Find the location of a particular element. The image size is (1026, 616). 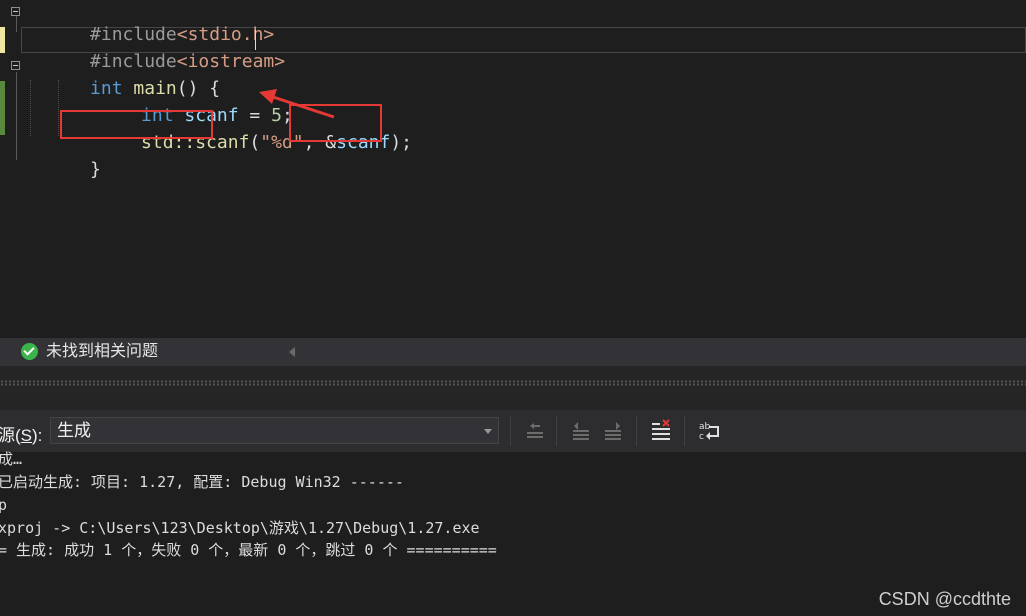

clear-all-icon is located at coordinates (661, 429).